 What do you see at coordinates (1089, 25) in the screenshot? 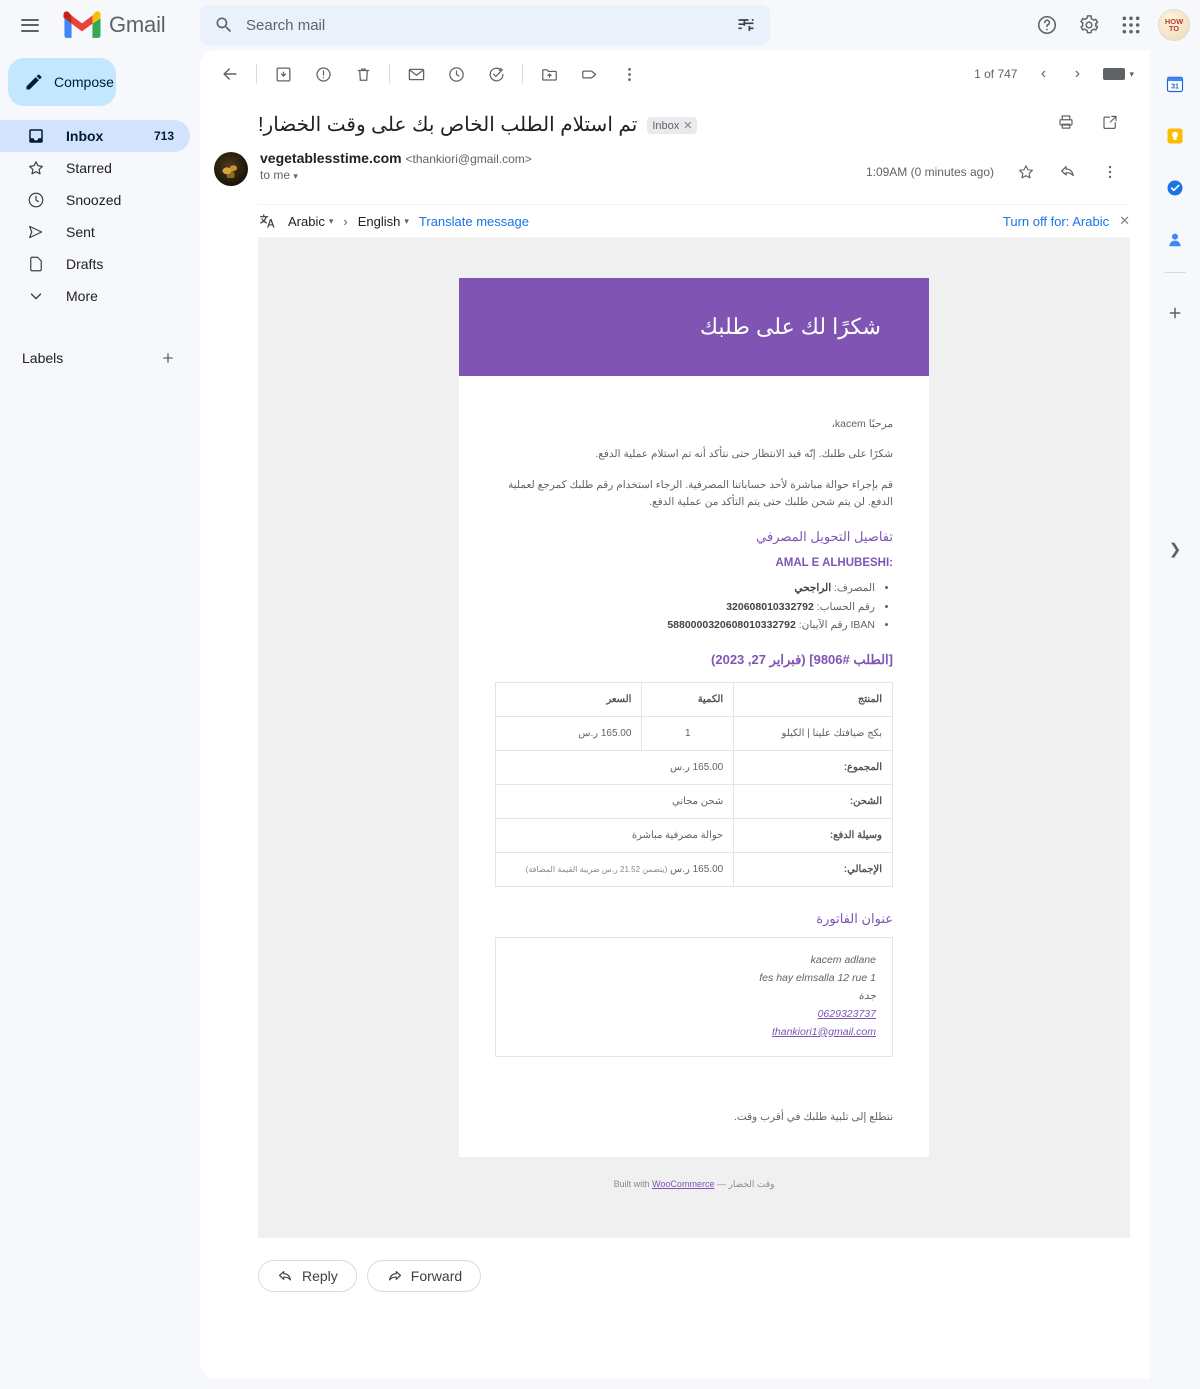
I see `settings-gear-icon` at bounding box center [1089, 25].